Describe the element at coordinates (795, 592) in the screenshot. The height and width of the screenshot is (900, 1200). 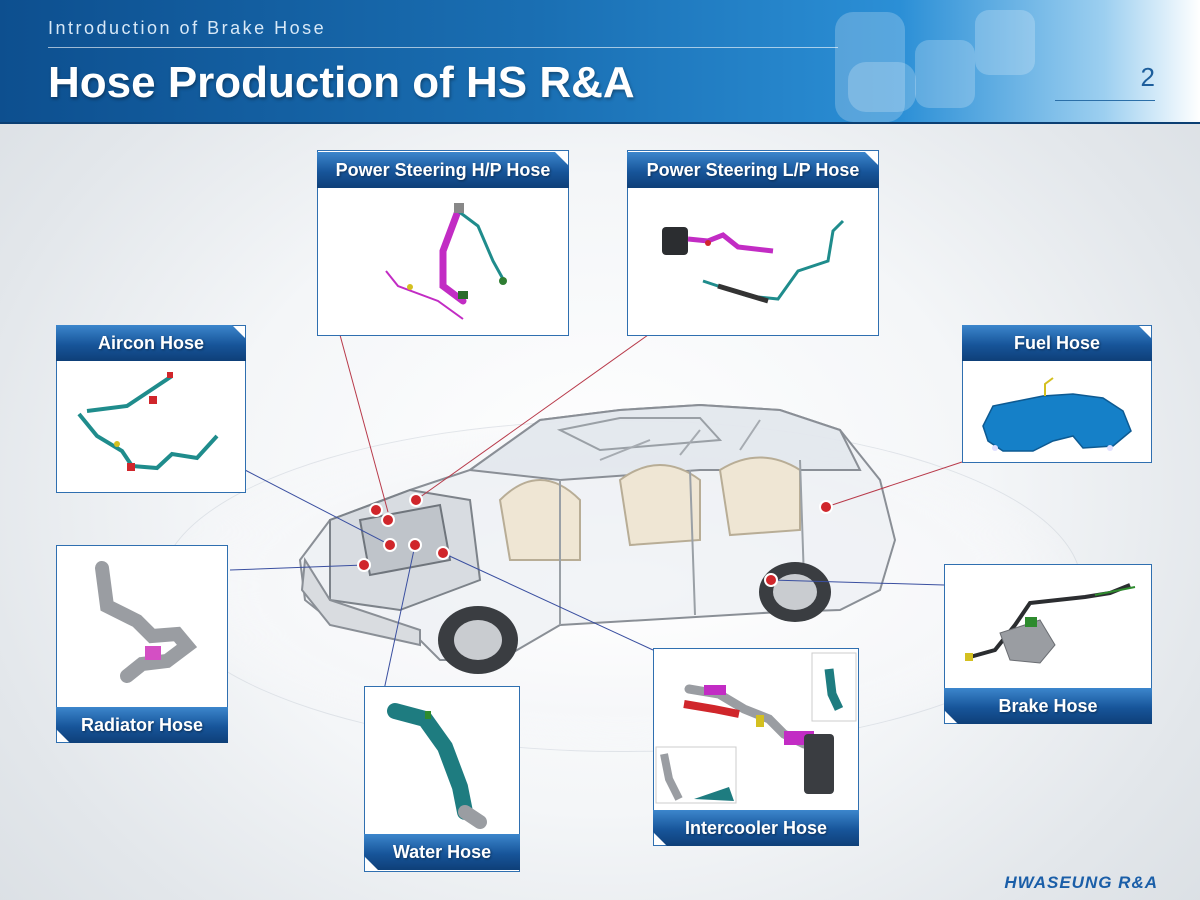
I see `rear-wheel` at that location.